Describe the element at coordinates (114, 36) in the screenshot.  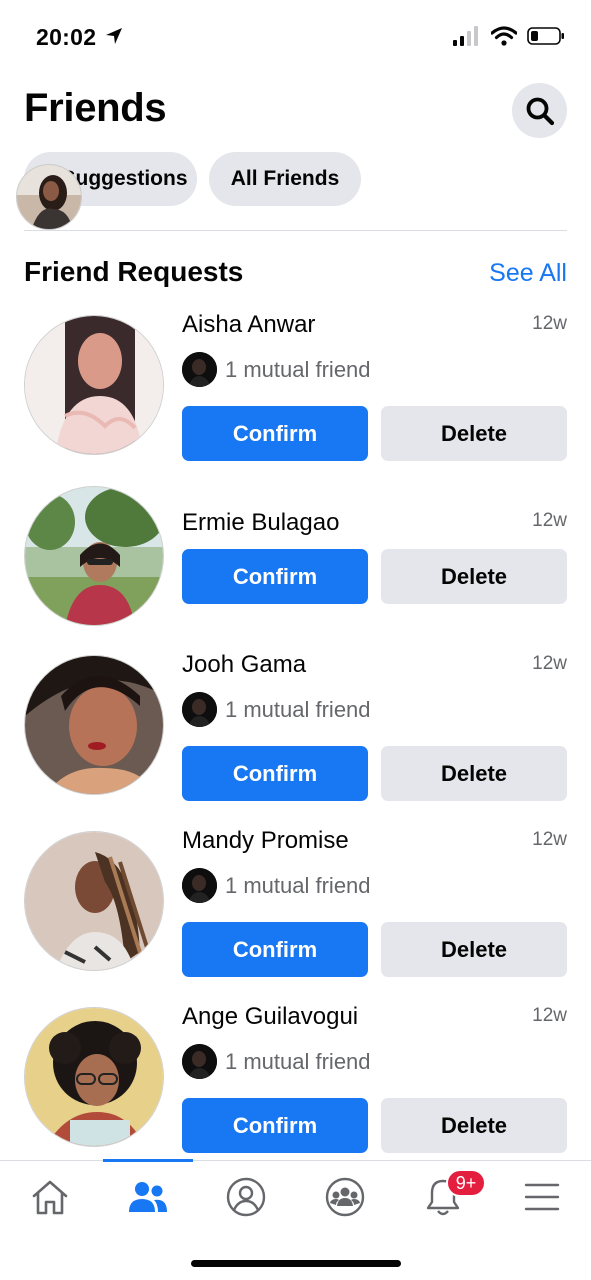
I see `location-arrow-icon` at that location.